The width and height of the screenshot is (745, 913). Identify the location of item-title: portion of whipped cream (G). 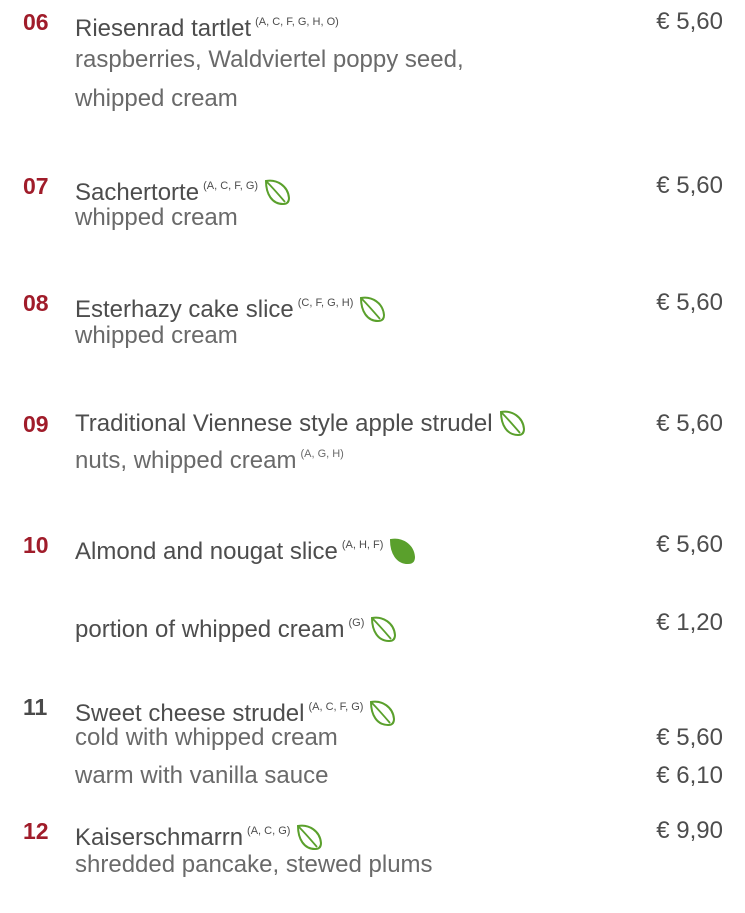
(237, 626).